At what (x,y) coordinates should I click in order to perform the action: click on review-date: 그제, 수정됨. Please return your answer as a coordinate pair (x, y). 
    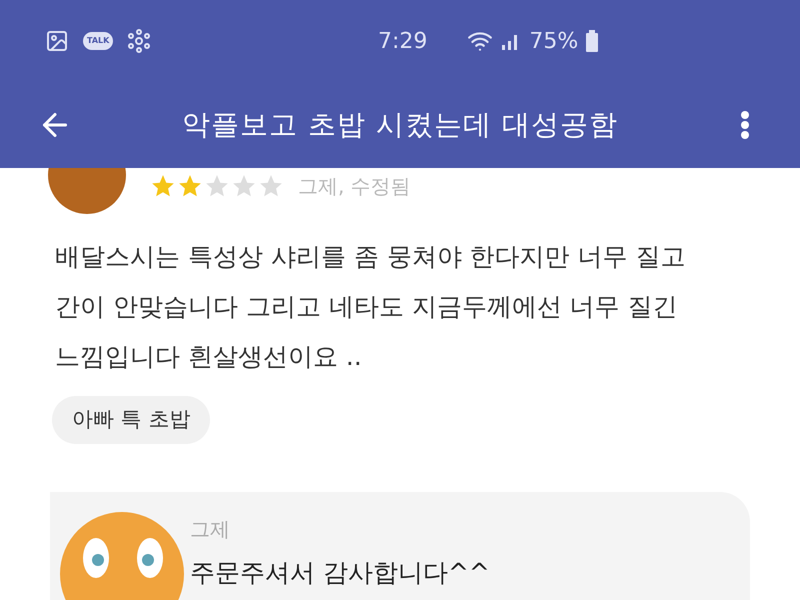
    Looking at the image, I should click on (354, 186).